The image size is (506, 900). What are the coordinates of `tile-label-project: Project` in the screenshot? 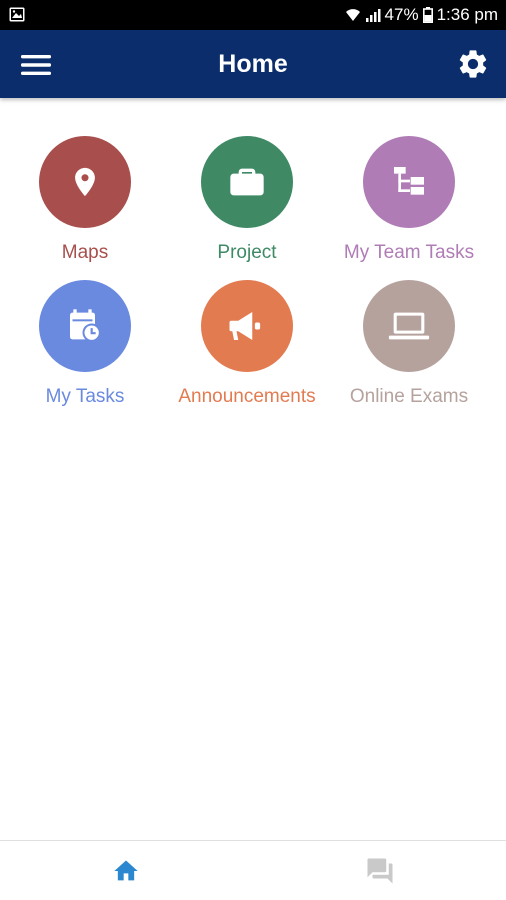 It's located at (247, 252).